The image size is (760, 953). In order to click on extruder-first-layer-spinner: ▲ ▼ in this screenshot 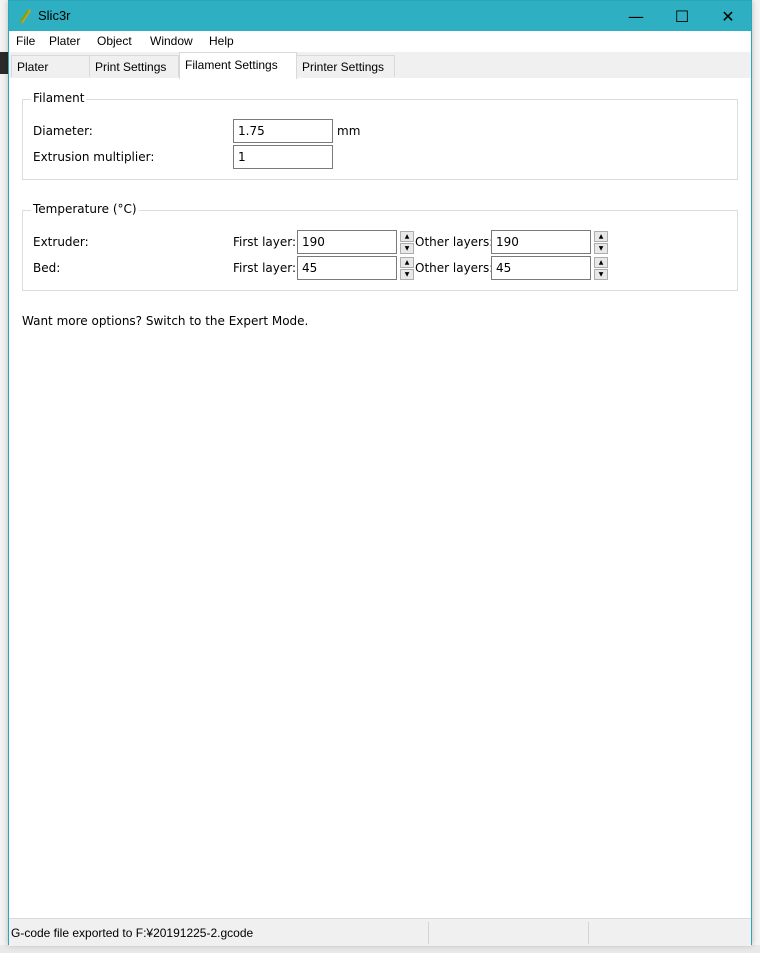, I will do `click(407, 243)`.